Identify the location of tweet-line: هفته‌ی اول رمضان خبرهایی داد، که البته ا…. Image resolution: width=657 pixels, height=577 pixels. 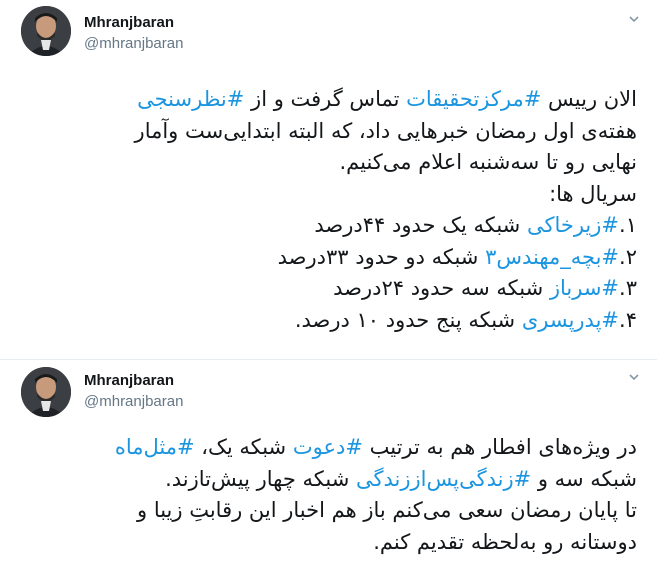
(328, 132).